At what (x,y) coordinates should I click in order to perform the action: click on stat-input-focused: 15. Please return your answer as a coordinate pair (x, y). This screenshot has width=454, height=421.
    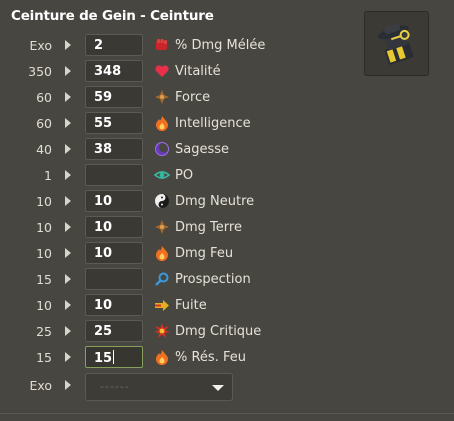
    Looking at the image, I should click on (114, 357).